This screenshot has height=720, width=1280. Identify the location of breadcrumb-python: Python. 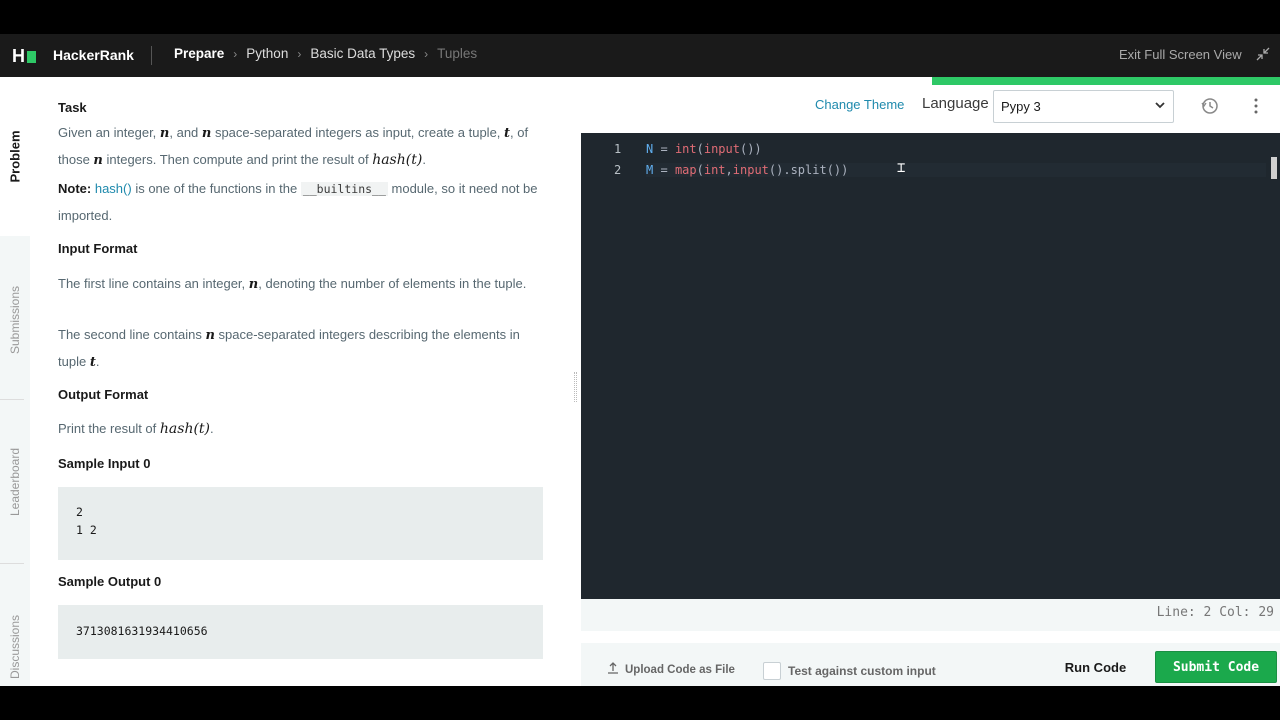
(267, 53).